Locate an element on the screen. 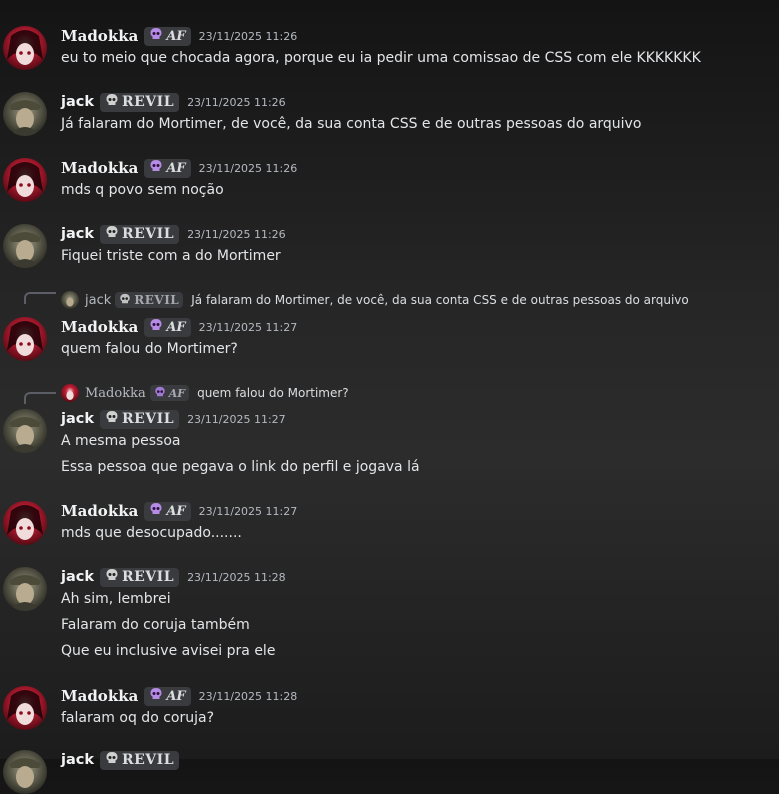 The height and width of the screenshot is (794, 779). reply-preview: Madokka AF quem falou do Mortimer? is located at coordinates (205, 393).